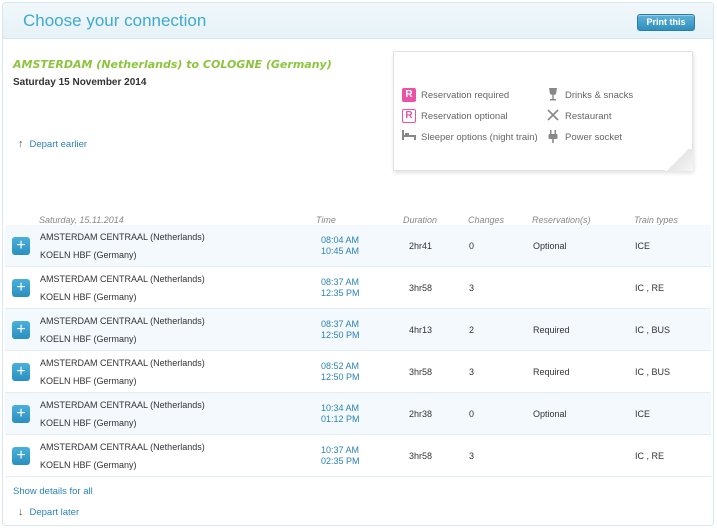  I want to click on legend-label: Restaurant, so click(588, 116).